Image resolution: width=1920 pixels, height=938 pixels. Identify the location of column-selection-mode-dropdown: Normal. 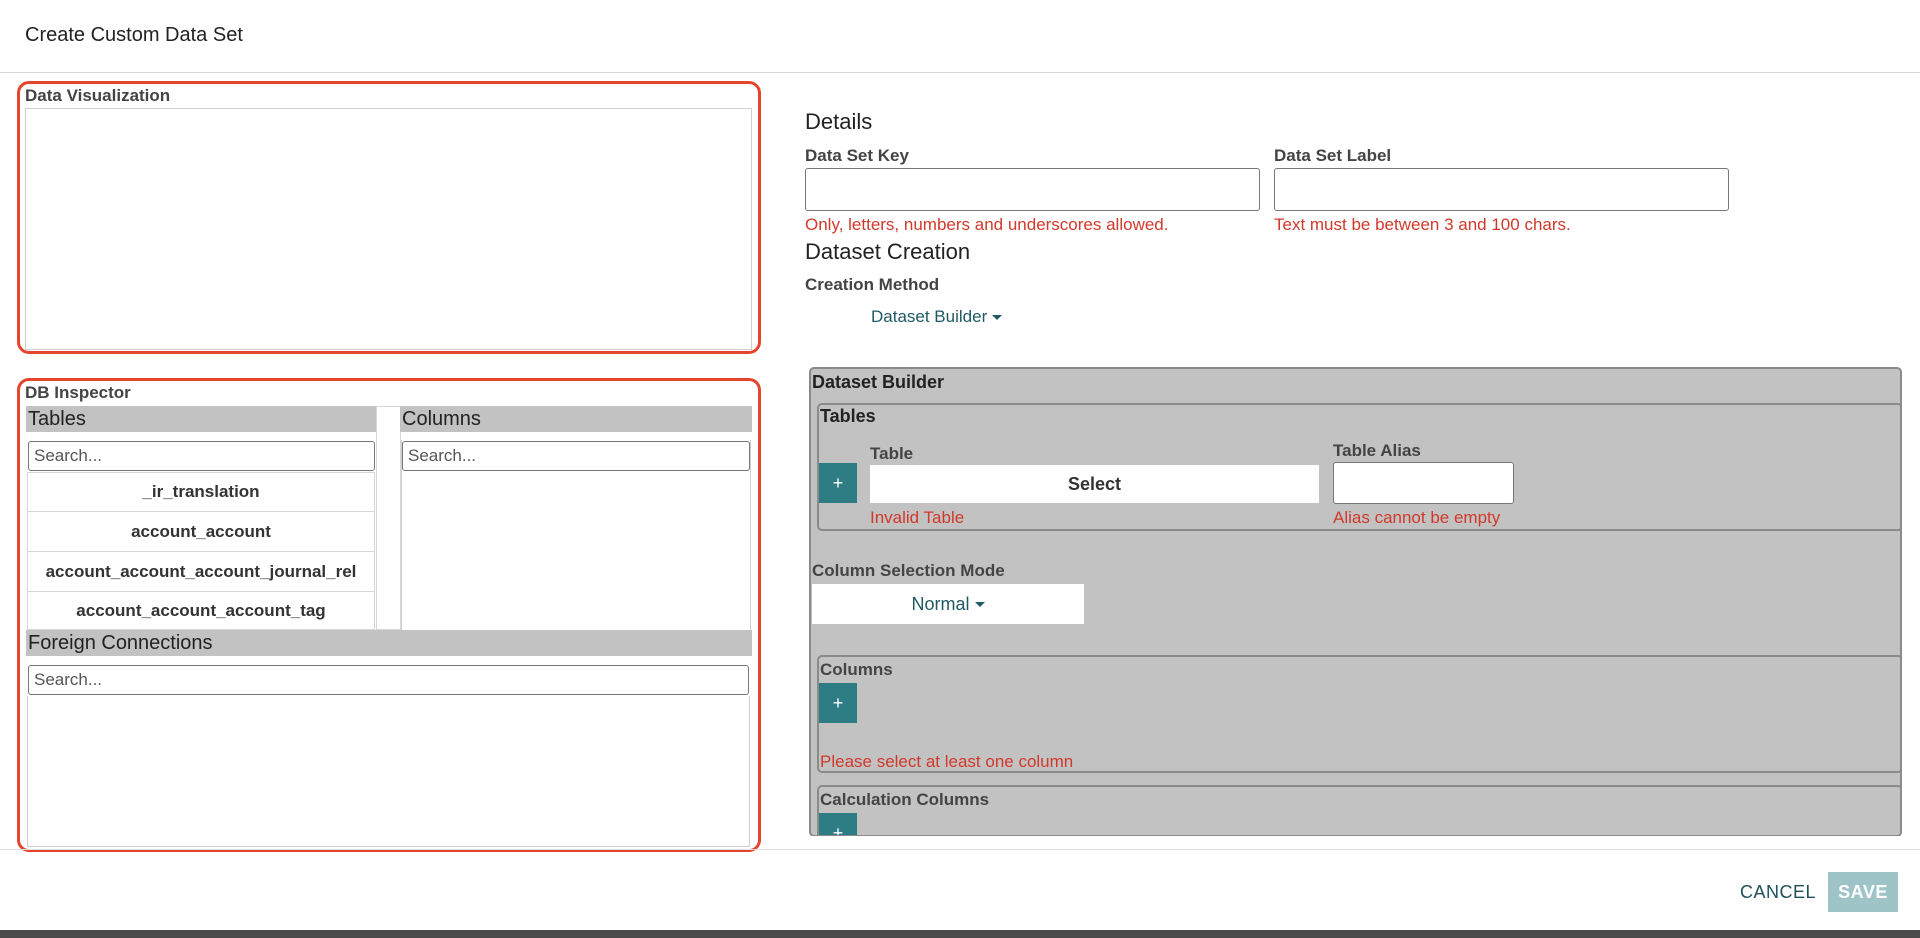
(948, 604).